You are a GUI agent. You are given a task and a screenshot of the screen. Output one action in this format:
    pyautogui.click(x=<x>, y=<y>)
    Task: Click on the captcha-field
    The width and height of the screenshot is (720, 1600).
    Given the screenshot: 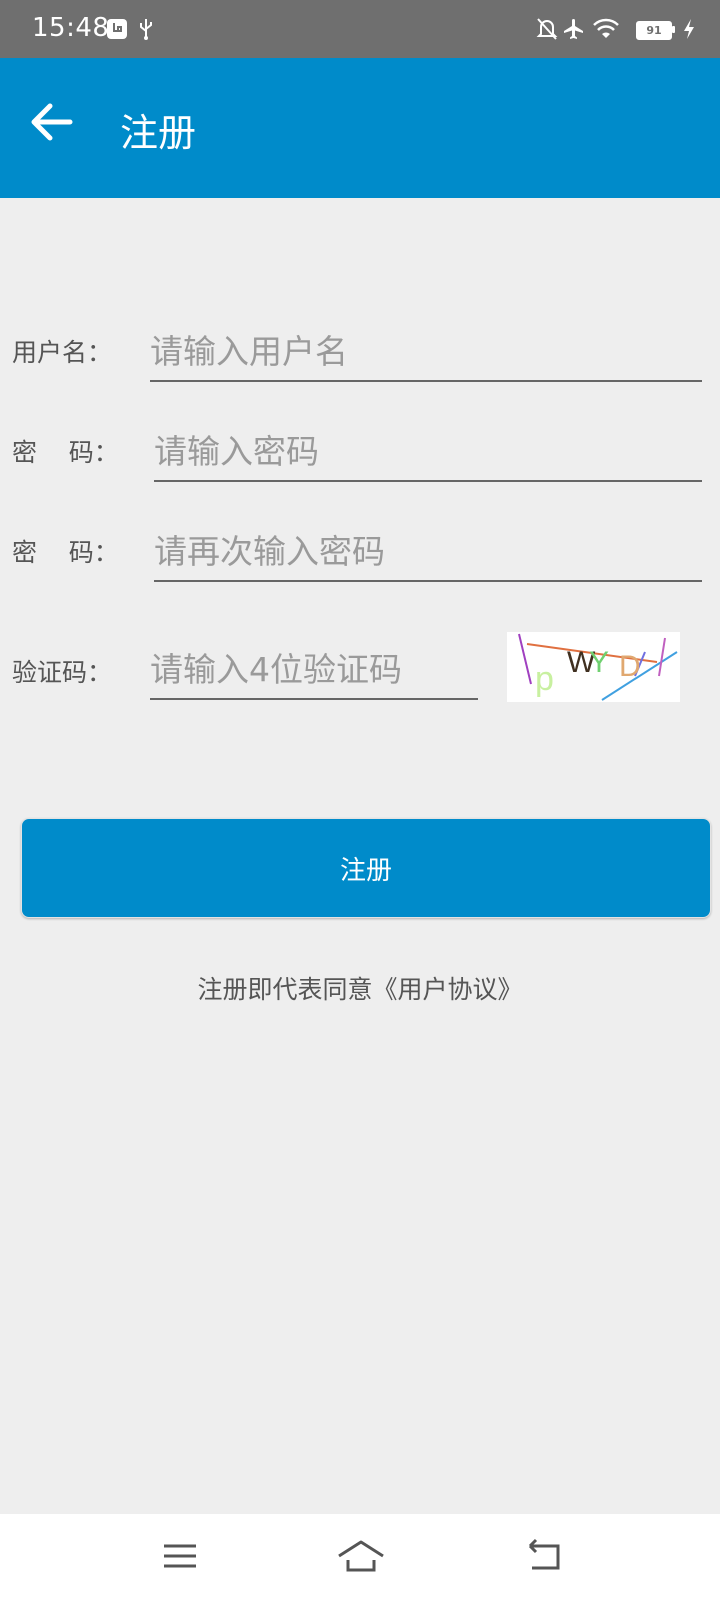 What is the action you would take?
    pyautogui.click(x=314, y=670)
    